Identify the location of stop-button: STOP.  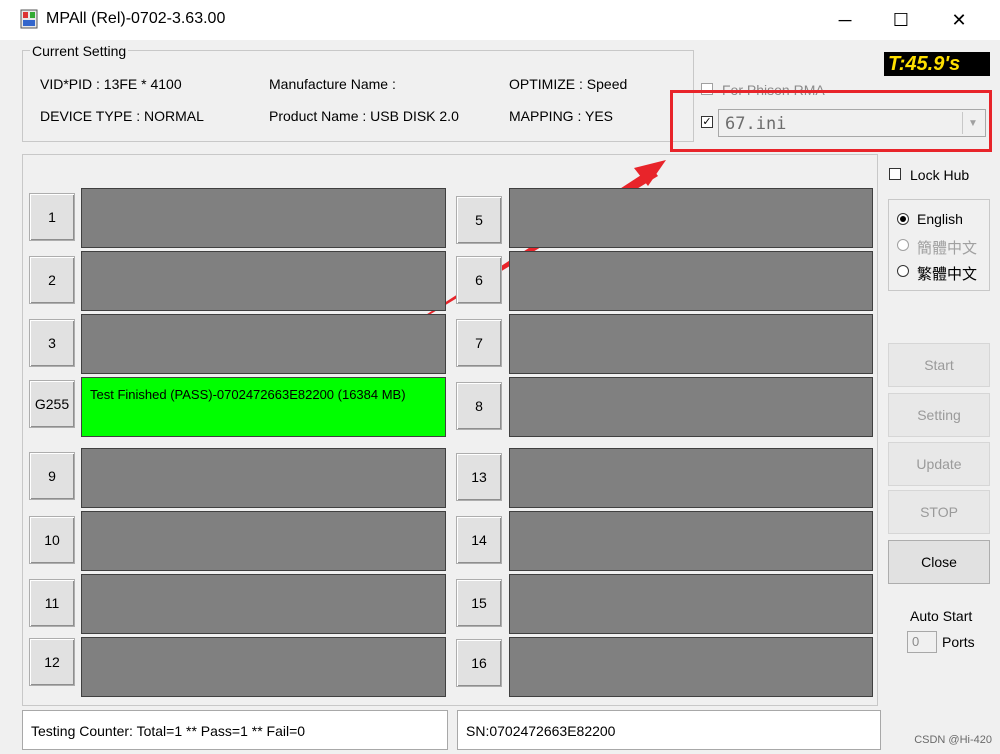
(939, 512).